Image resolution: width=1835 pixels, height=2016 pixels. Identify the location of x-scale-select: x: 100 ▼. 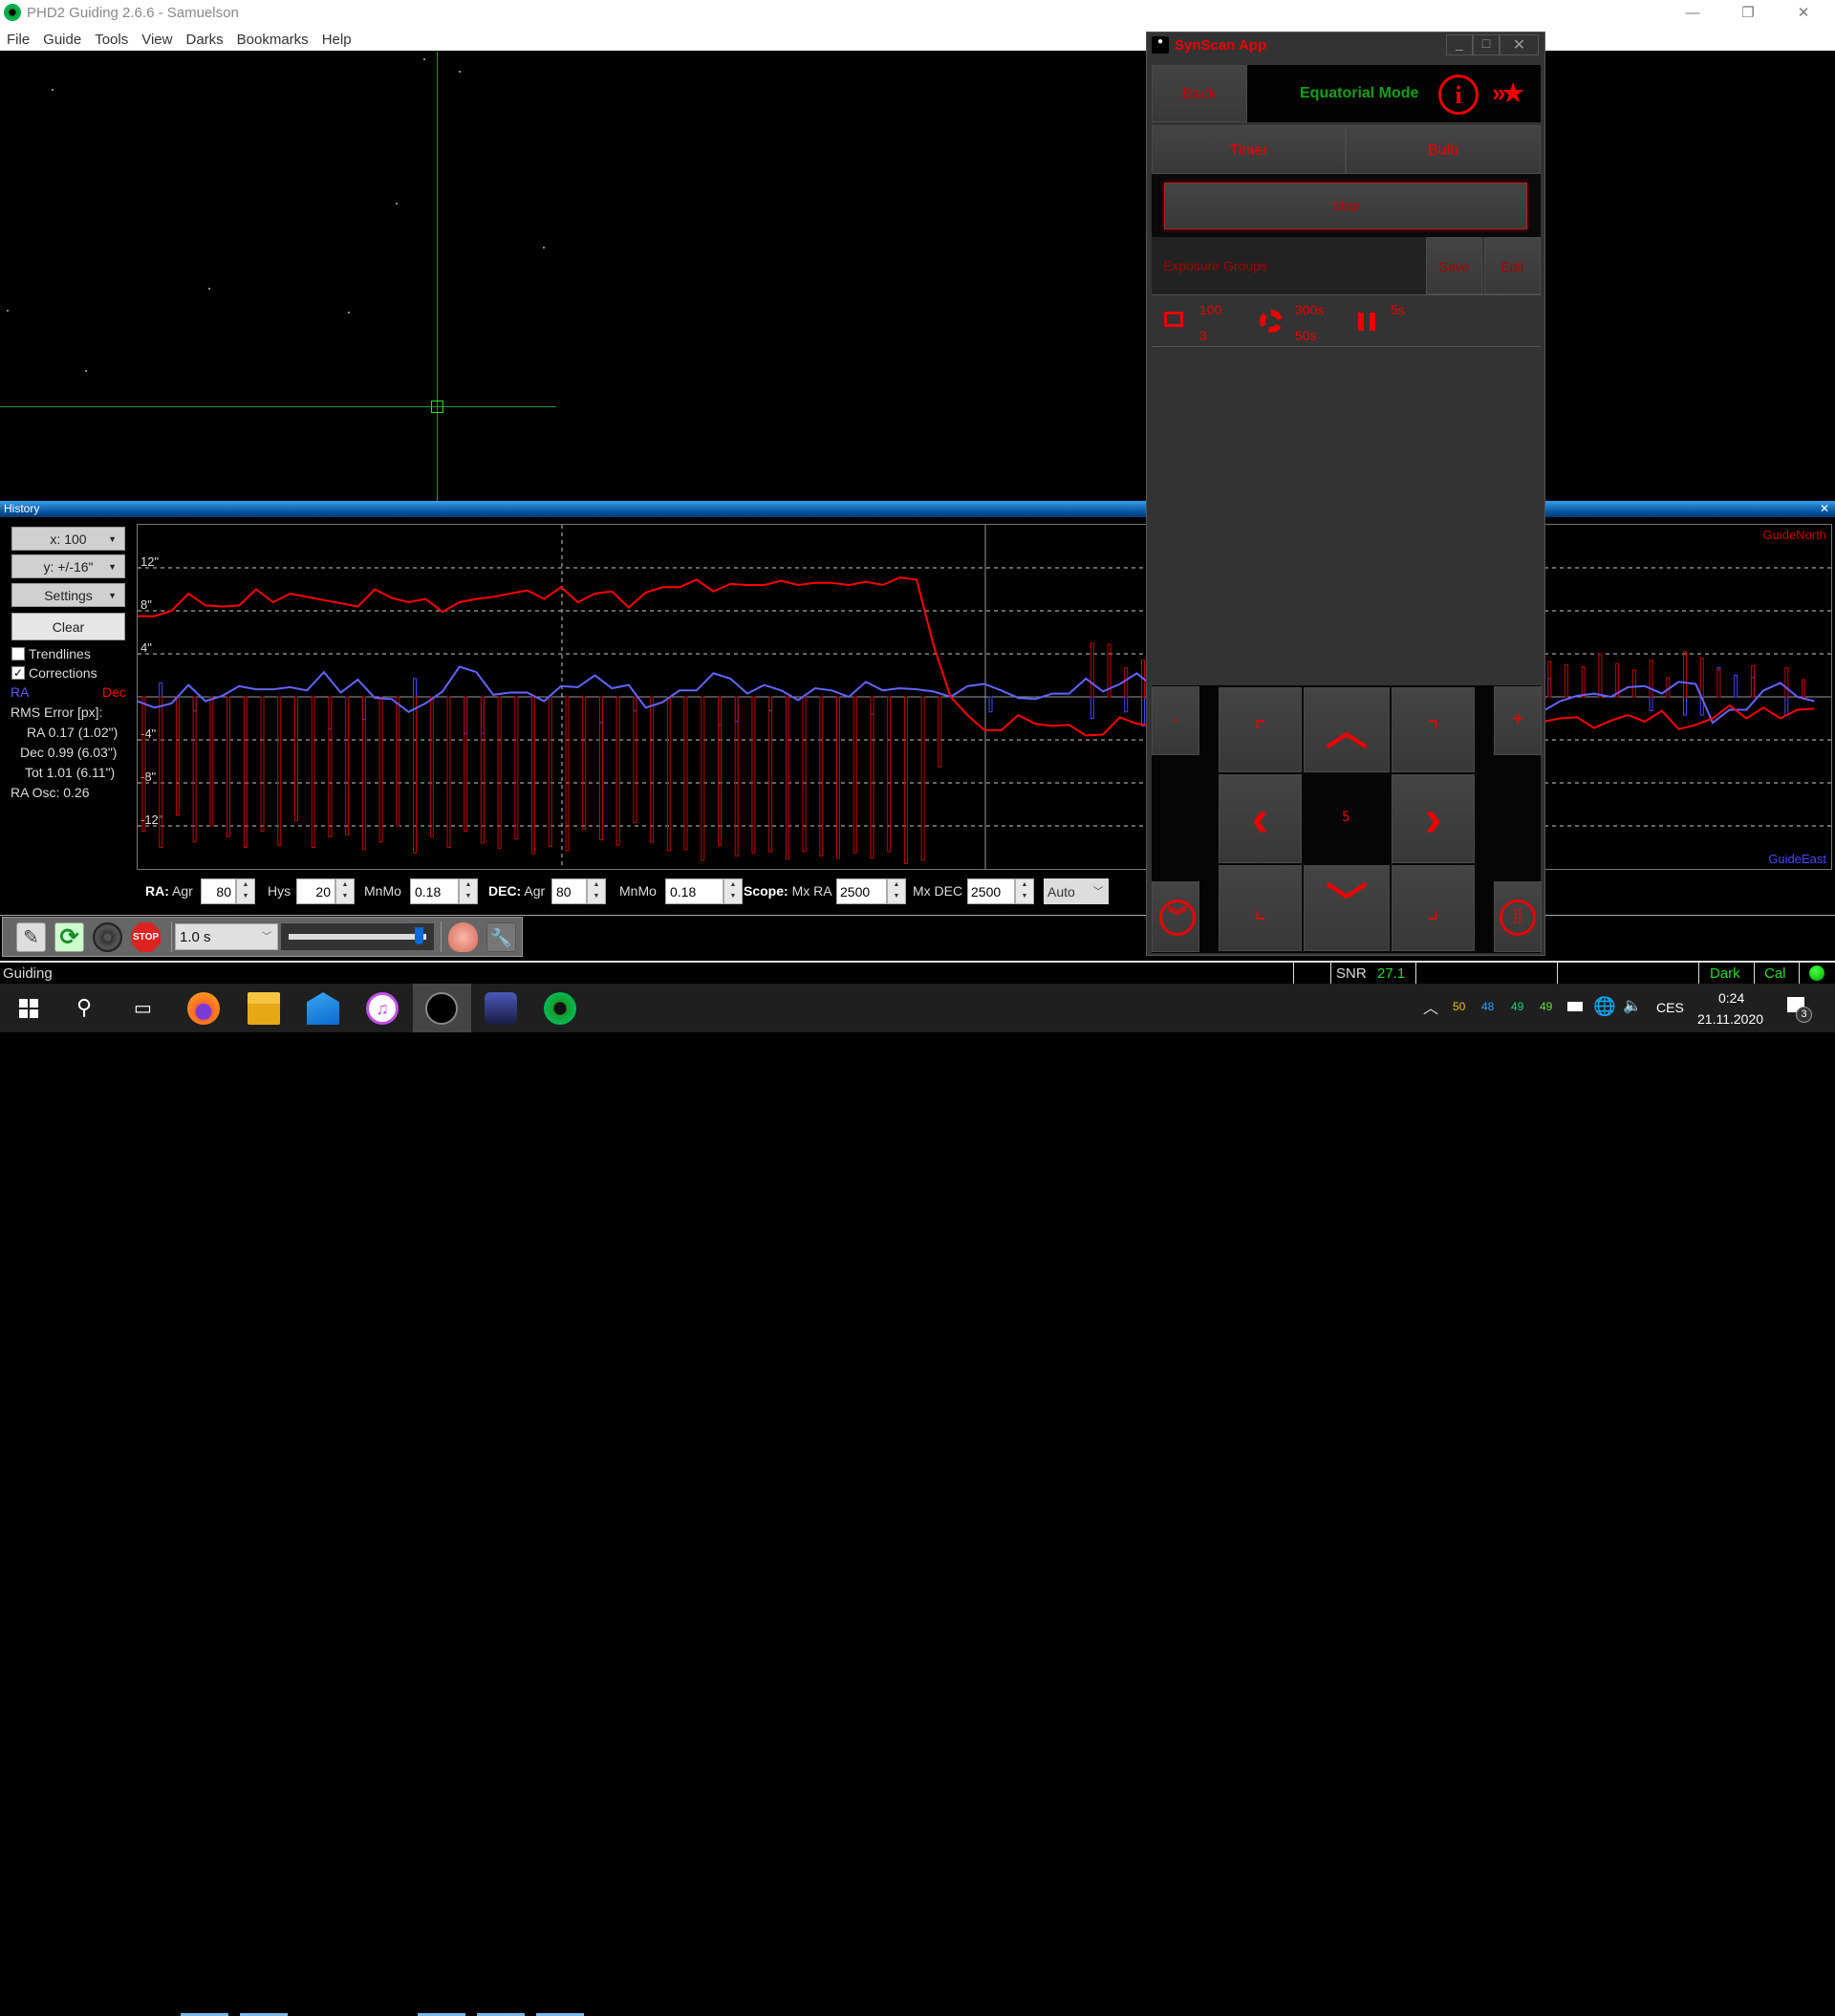
(68, 539).